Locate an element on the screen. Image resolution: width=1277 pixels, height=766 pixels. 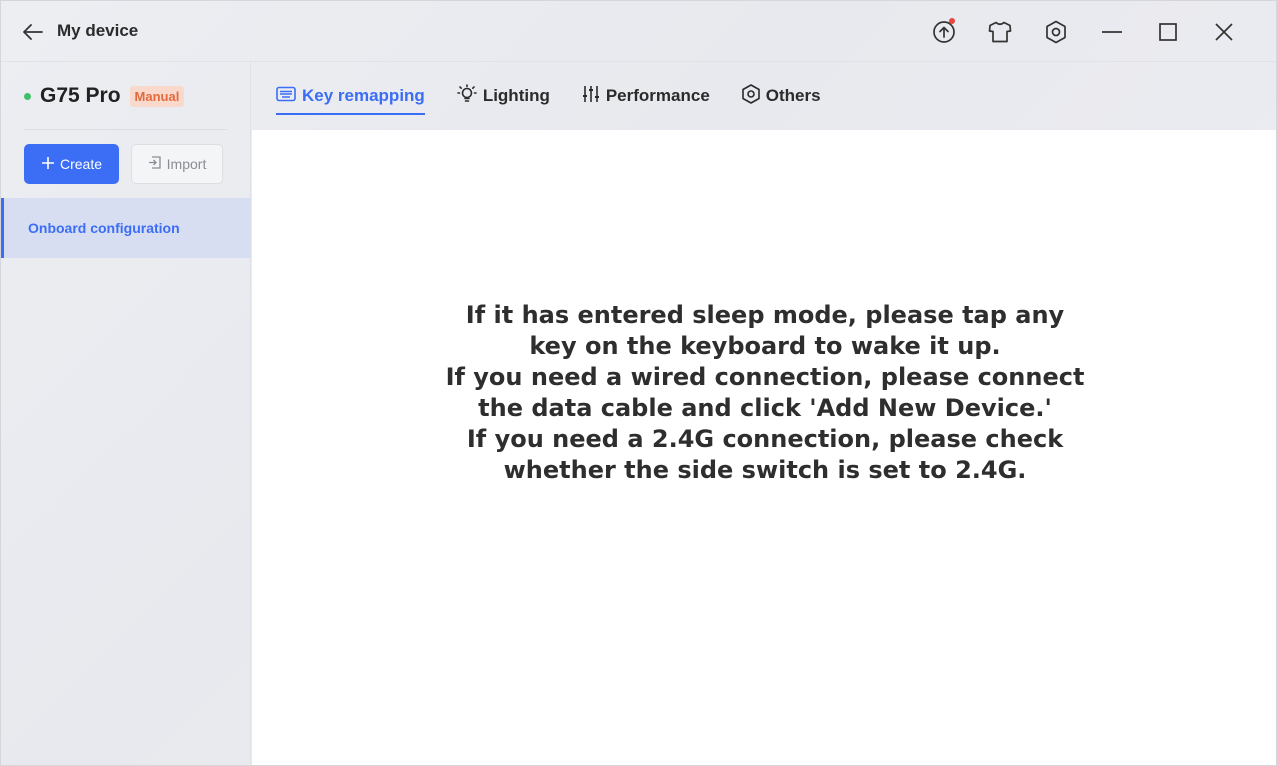
connection-status-dot is located at coordinates (27, 96).